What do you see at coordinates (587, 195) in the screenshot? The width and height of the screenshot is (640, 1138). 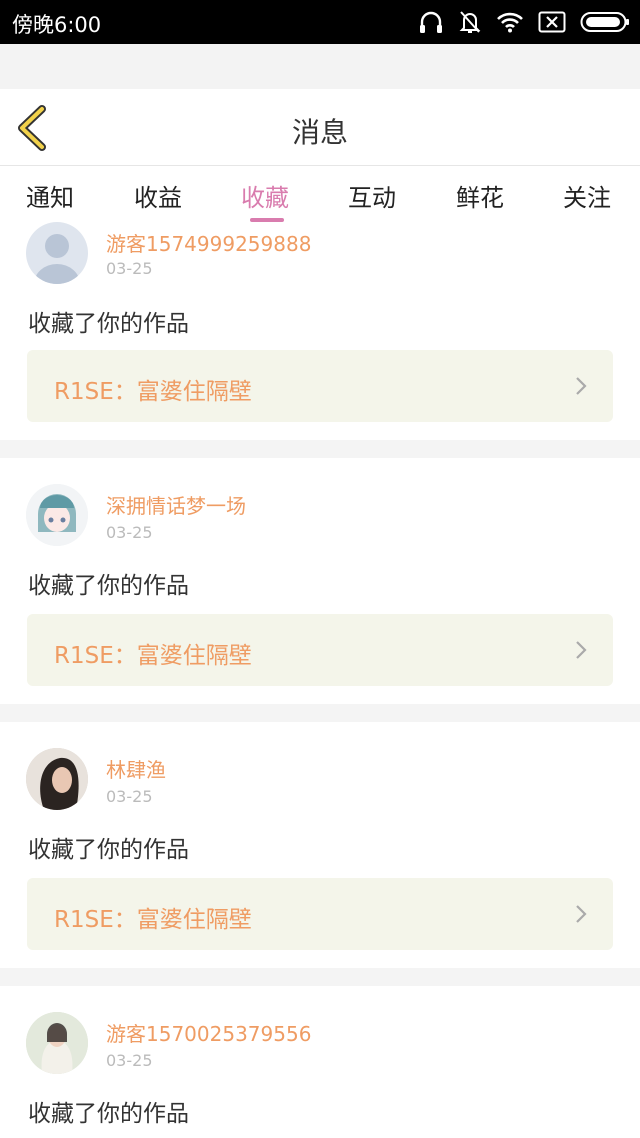 I see `tab-follows: 关注` at bounding box center [587, 195].